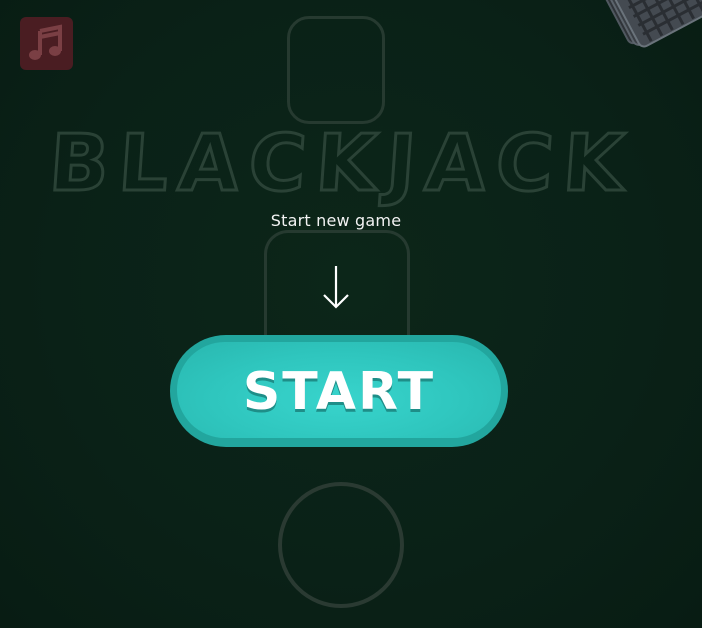  I want to click on bet-chip-slot, so click(341, 545).